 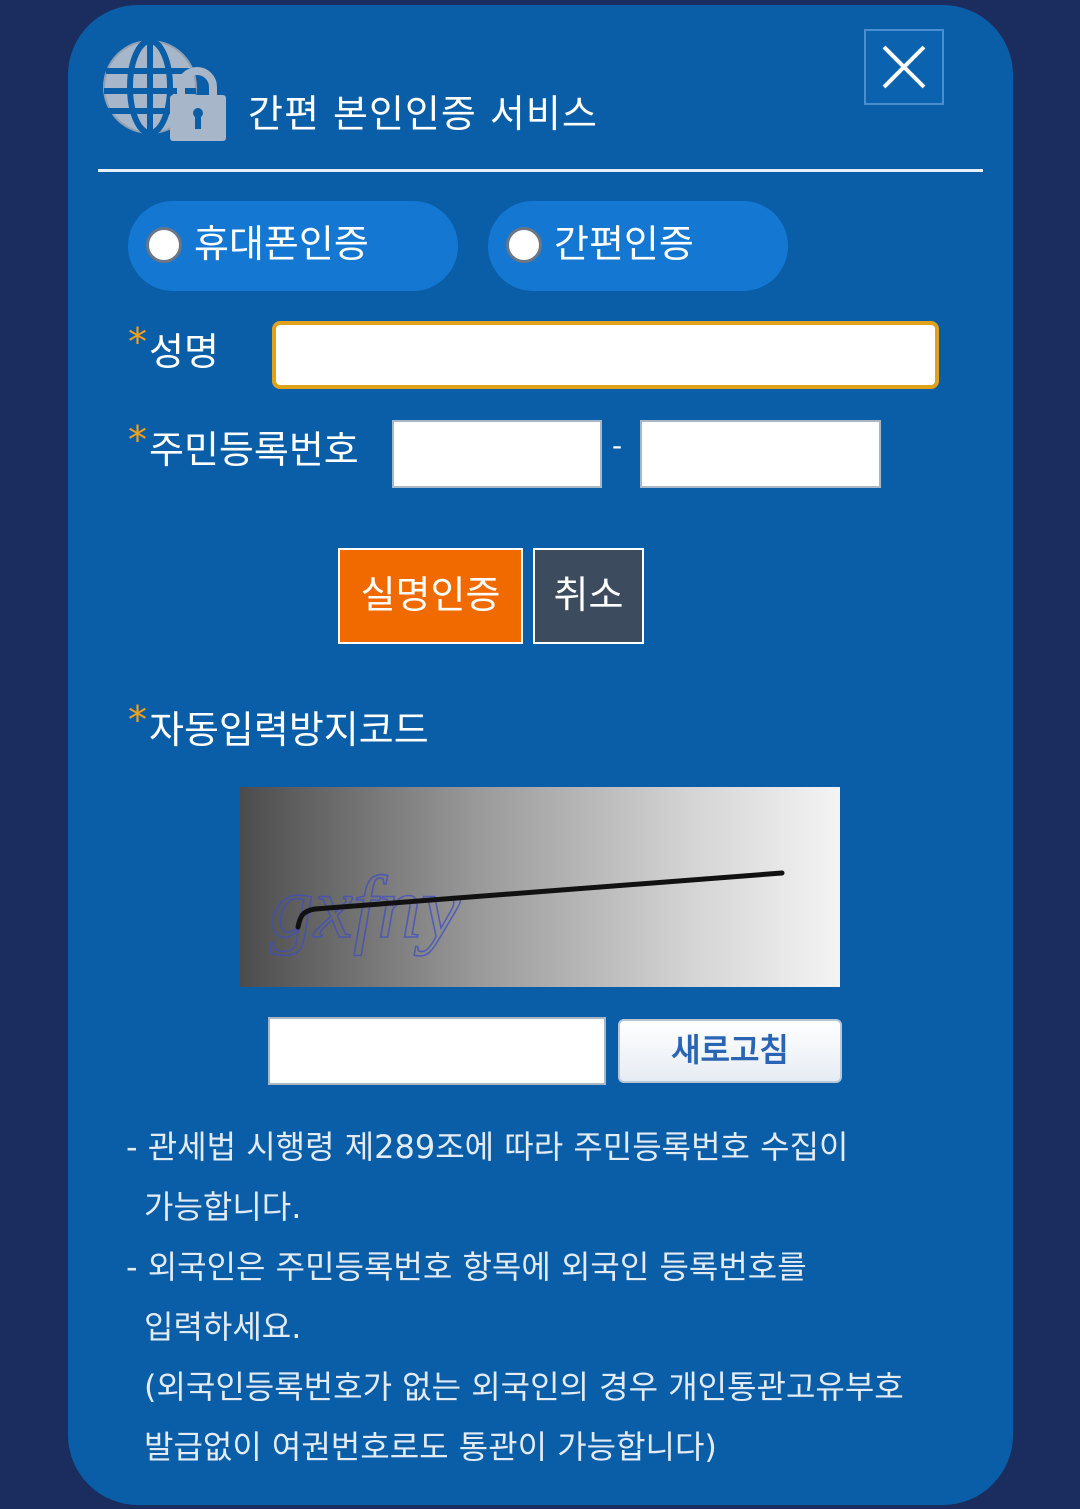 What do you see at coordinates (281, 244) in the screenshot?
I see `radio-label: 휴대폰인증` at bounding box center [281, 244].